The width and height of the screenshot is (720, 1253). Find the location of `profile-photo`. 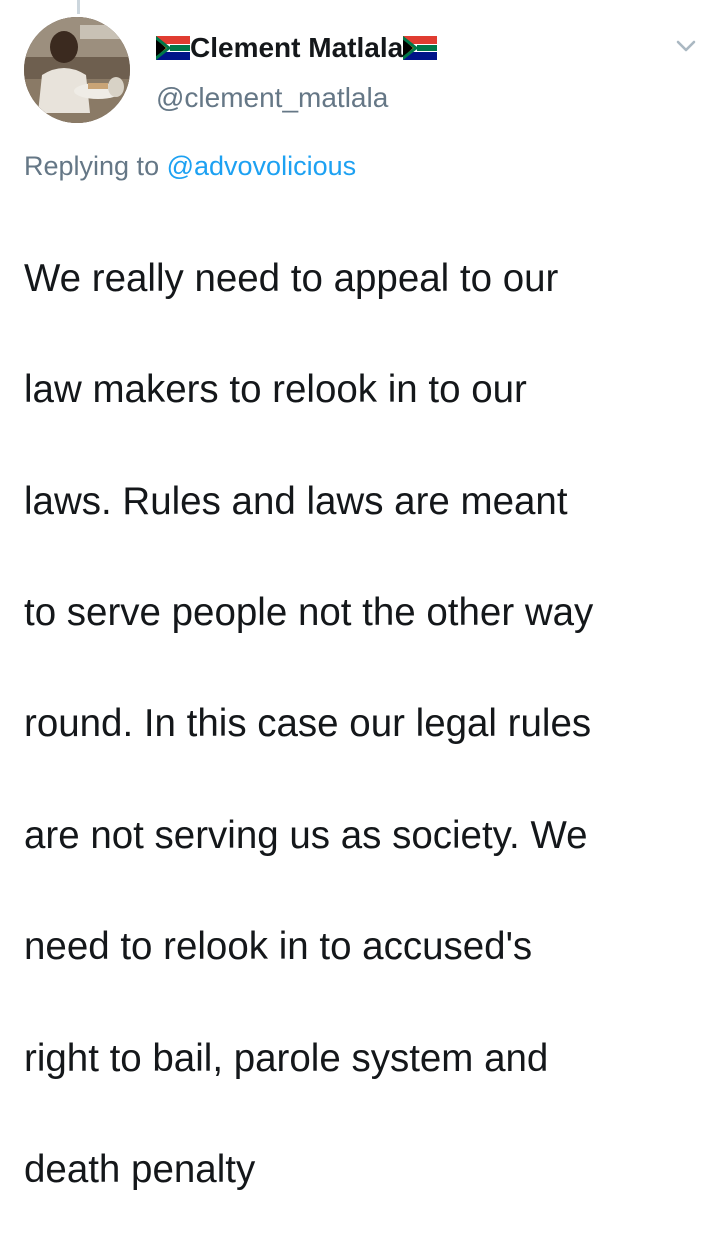

profile-photo is located at coordinates (77, 70).